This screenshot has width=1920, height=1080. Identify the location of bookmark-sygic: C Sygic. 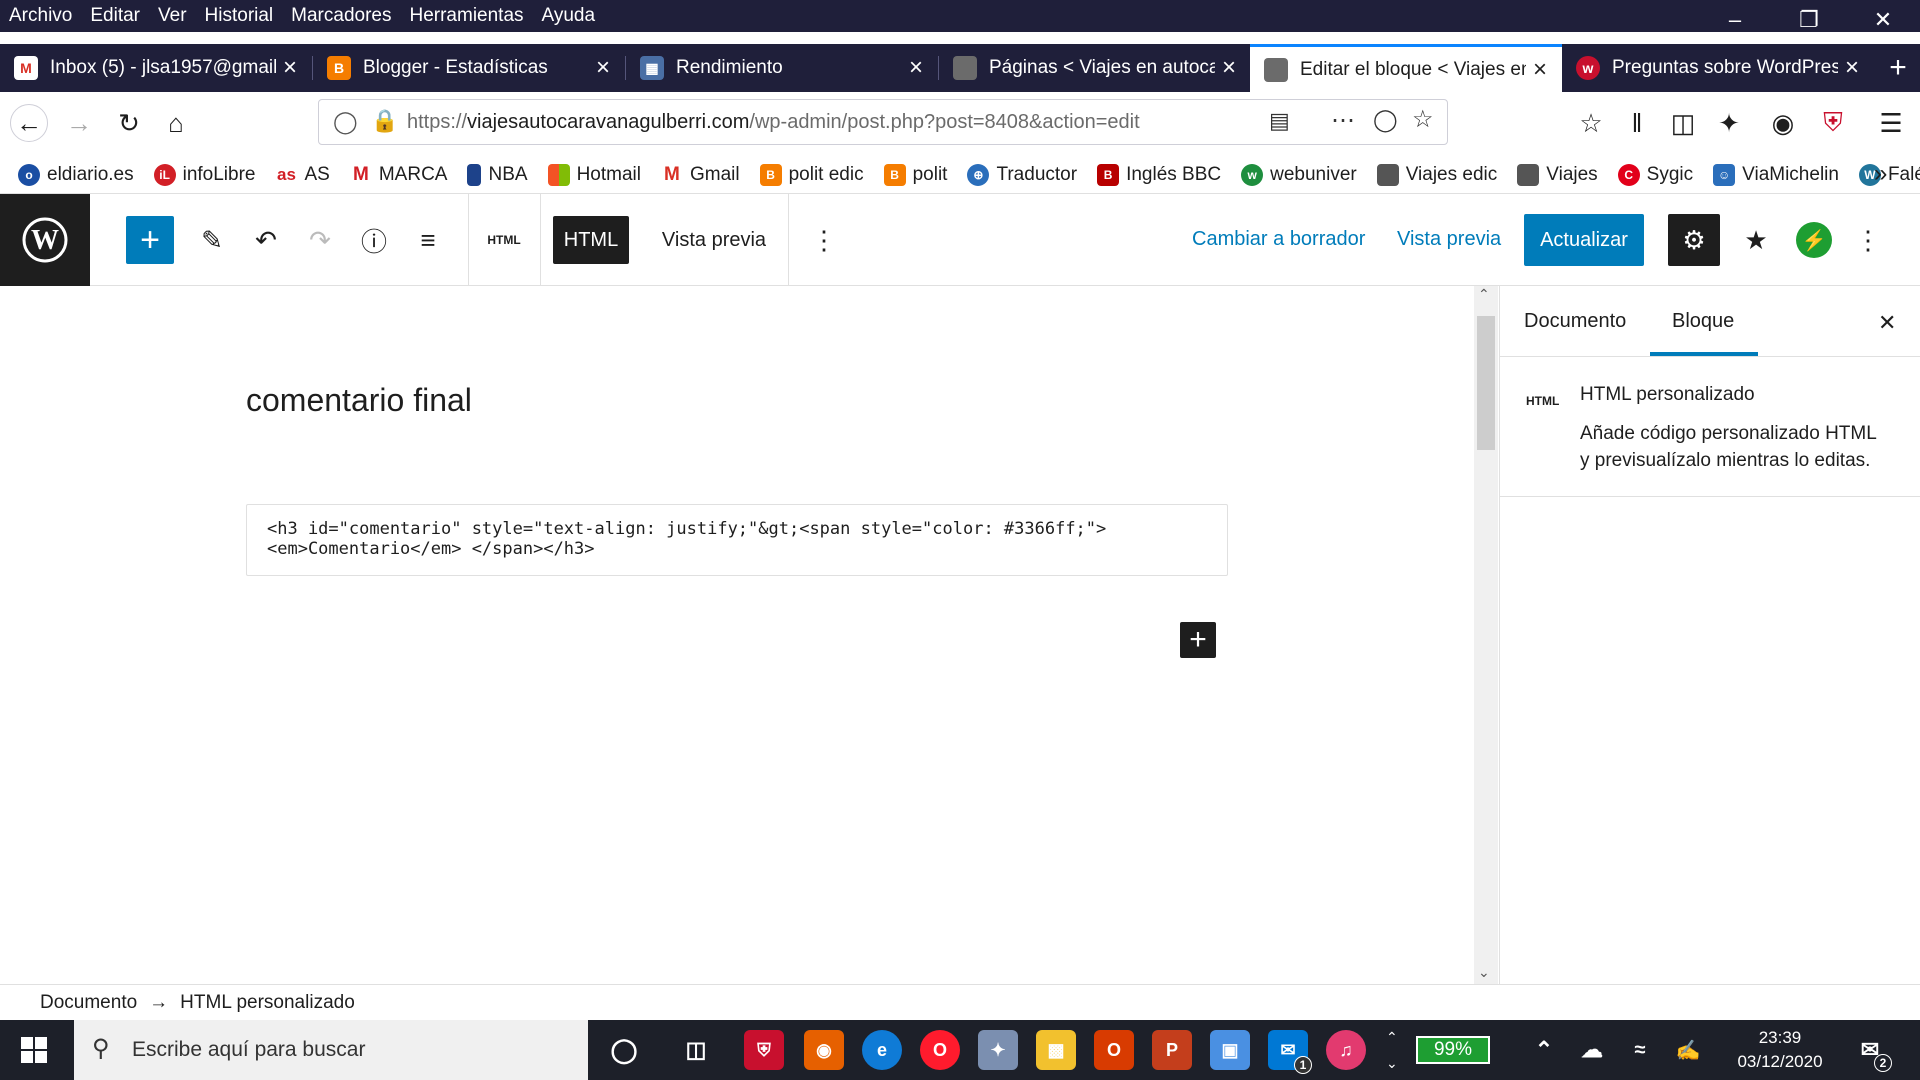
(1655, 174).